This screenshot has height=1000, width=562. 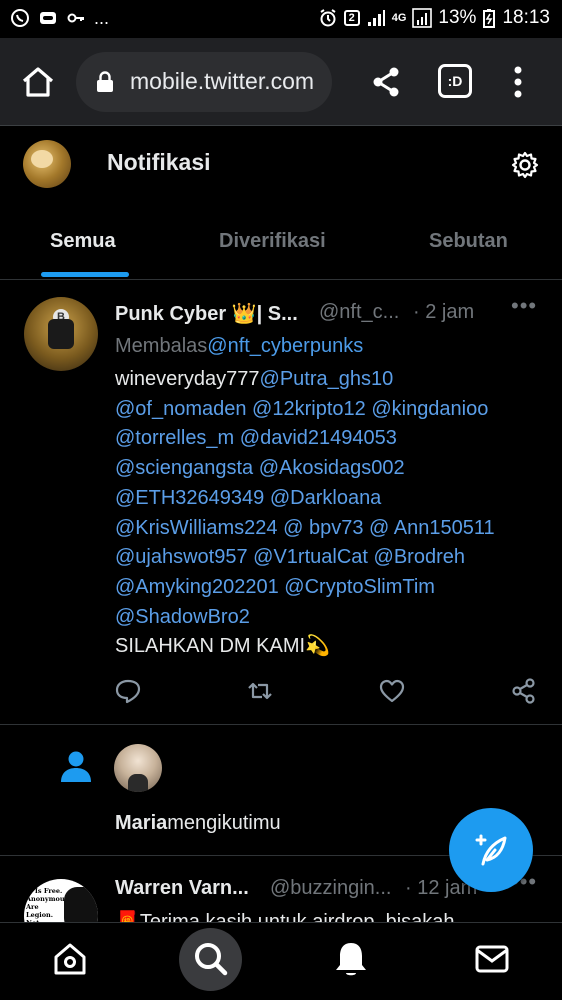 I want to click on reply-context: Membalas@nft_cyberpunks, so click(x=239, y=346).